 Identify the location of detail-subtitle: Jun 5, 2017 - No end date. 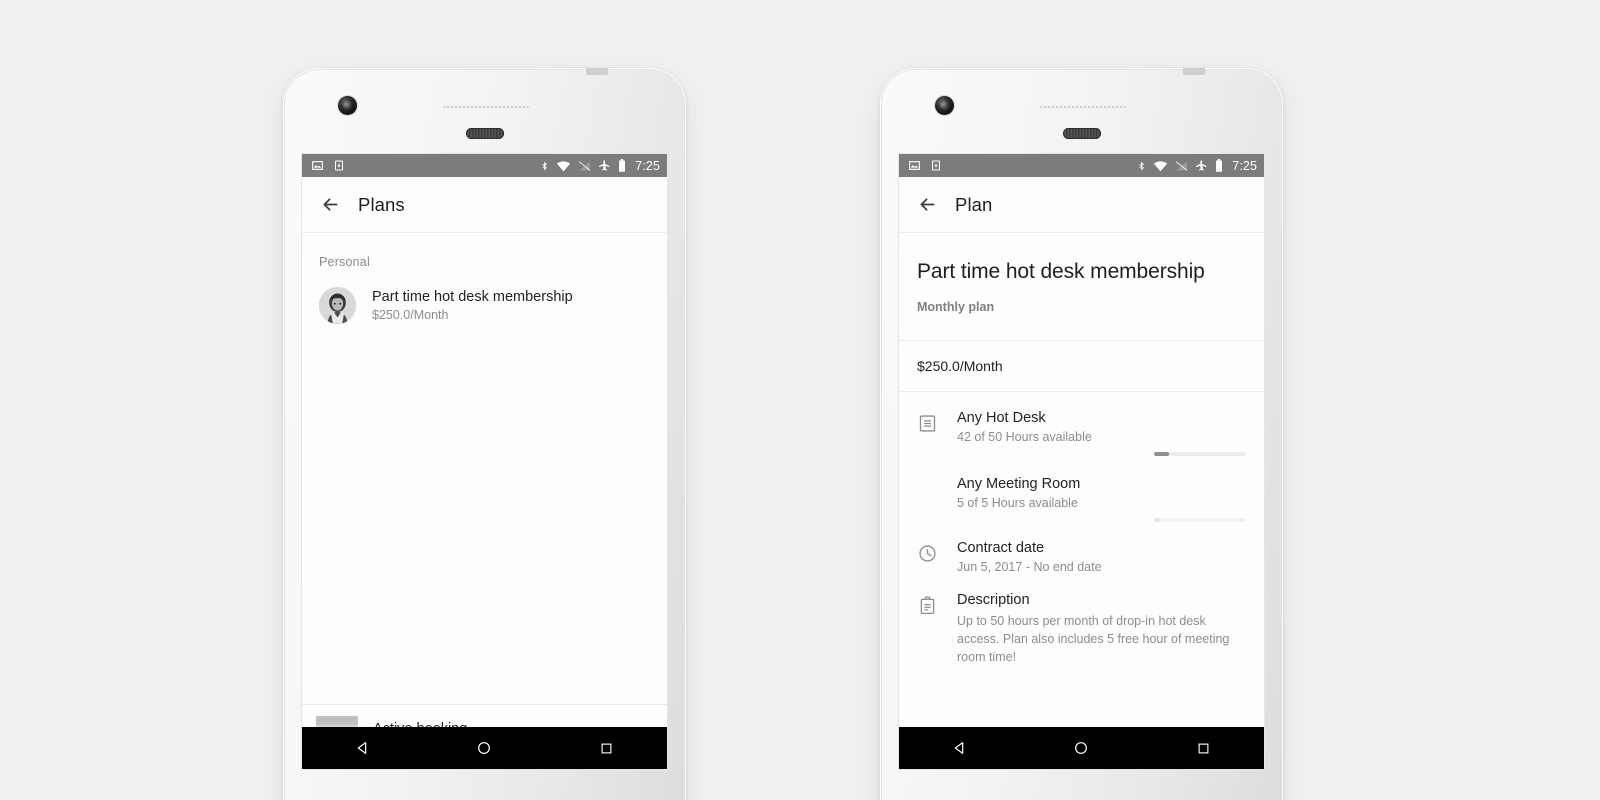
(1029, 567).